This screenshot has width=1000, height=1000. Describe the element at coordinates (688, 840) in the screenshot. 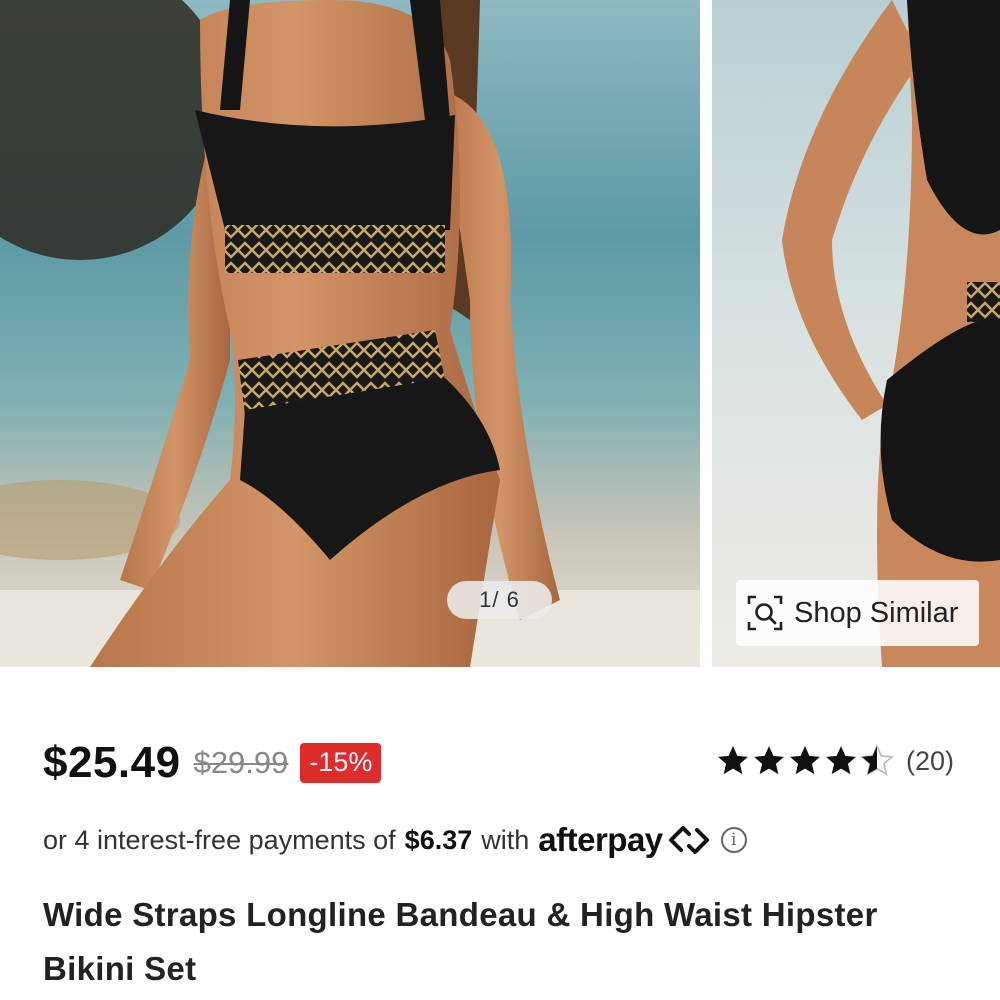

I see `afterpay-loop-icon` at that location.